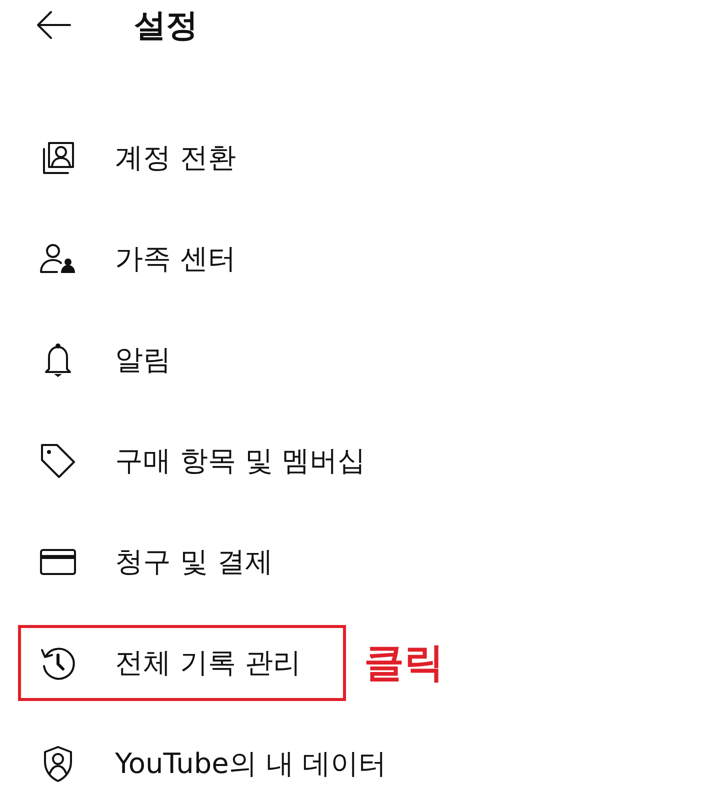 This screenshot has width=720, height=790. Describe the element at coordinates (200, 460) in the screenshot. I see `settings-item: 구매 항목 및 멤버십` at that location.